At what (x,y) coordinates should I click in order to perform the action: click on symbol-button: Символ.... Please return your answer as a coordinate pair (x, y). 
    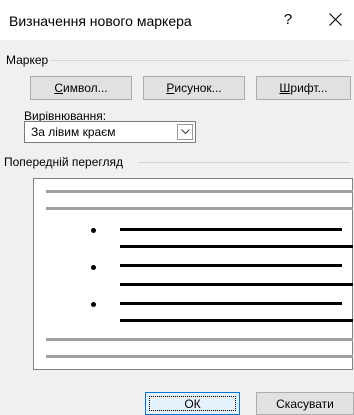
    Looking at the image, I should click on (81, 88).